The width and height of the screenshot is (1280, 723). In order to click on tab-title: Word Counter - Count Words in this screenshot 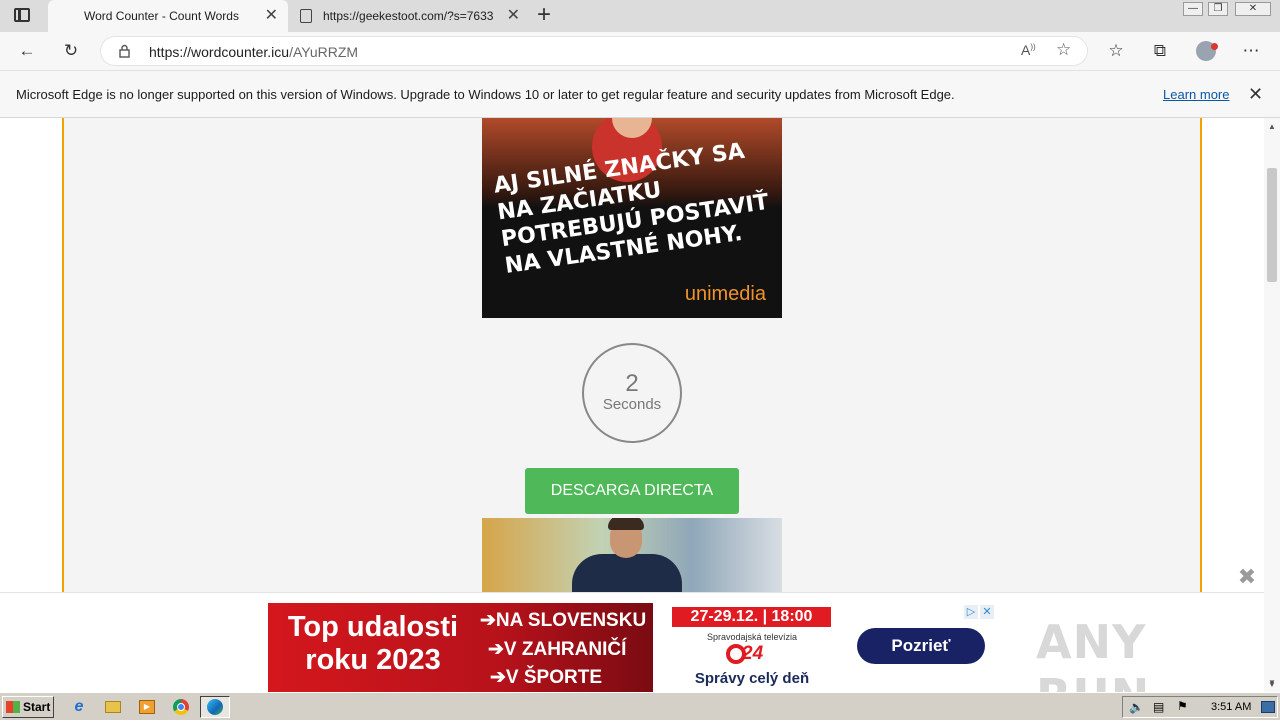, I will do `click(161, 16)`.